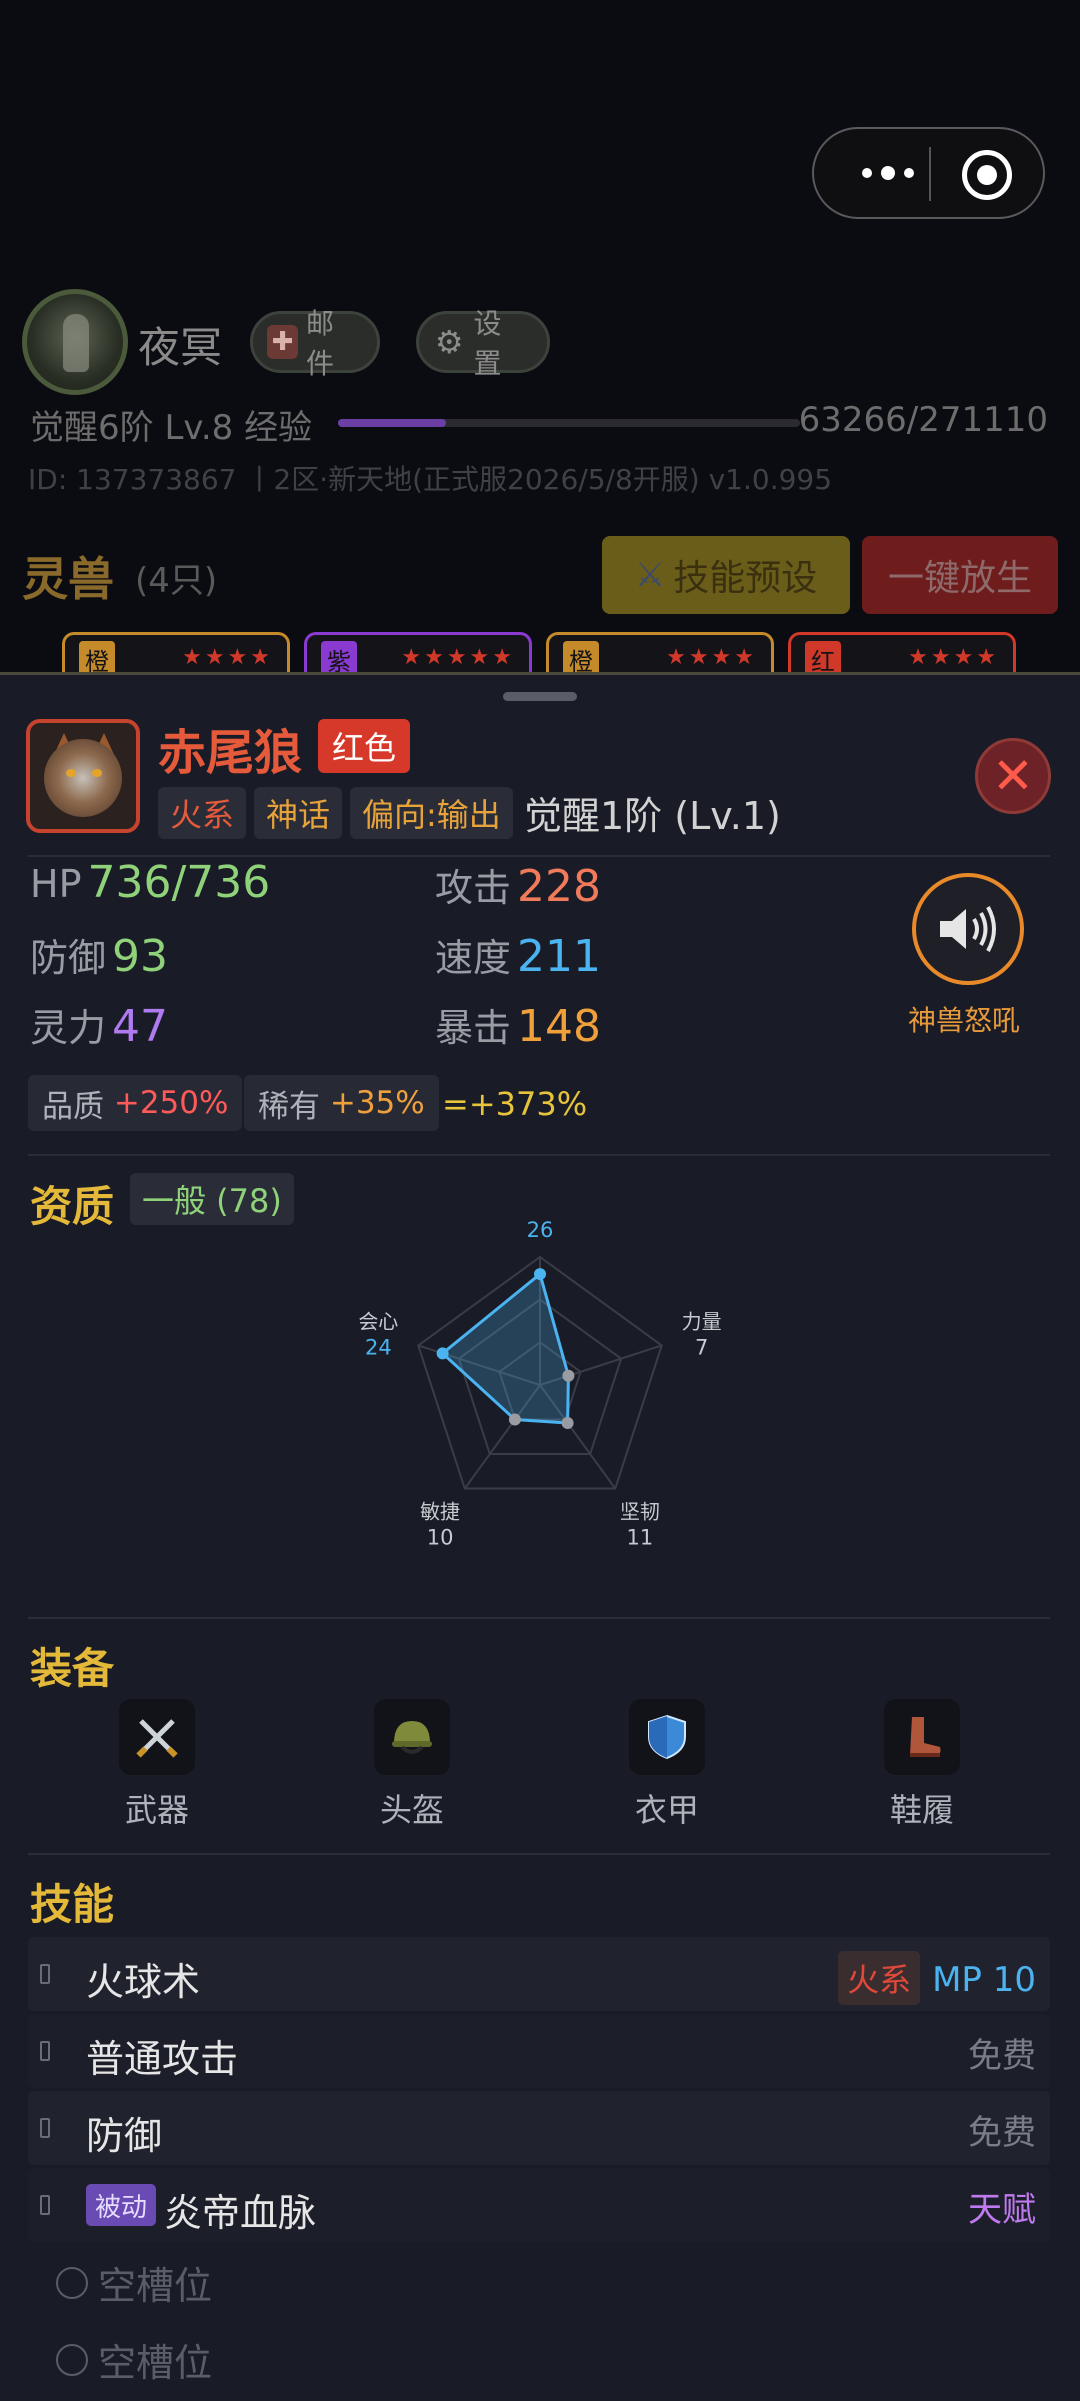  What do you see at coordinates (458, 657) in the screenshot?
I see `pet-card-stars: ★★★★★` at bounding box center [458, 657].